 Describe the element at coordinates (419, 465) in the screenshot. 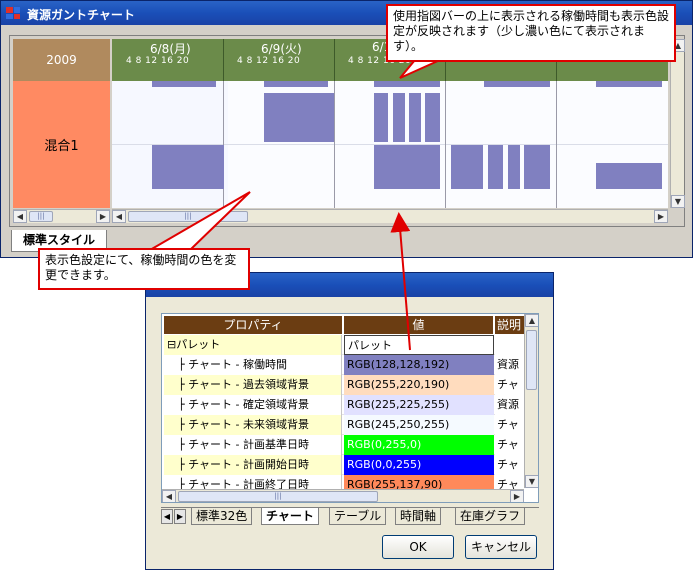

I see `property-value: RGB(0,0,255)` at that location.